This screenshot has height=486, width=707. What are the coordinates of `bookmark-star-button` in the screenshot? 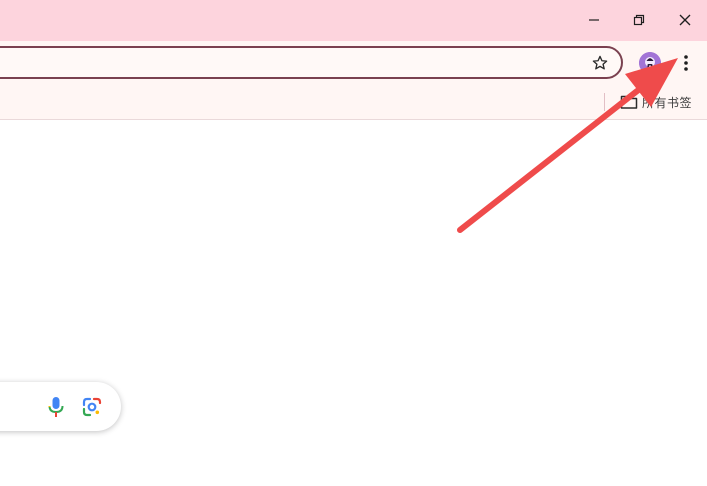 It's located at (600, 63).